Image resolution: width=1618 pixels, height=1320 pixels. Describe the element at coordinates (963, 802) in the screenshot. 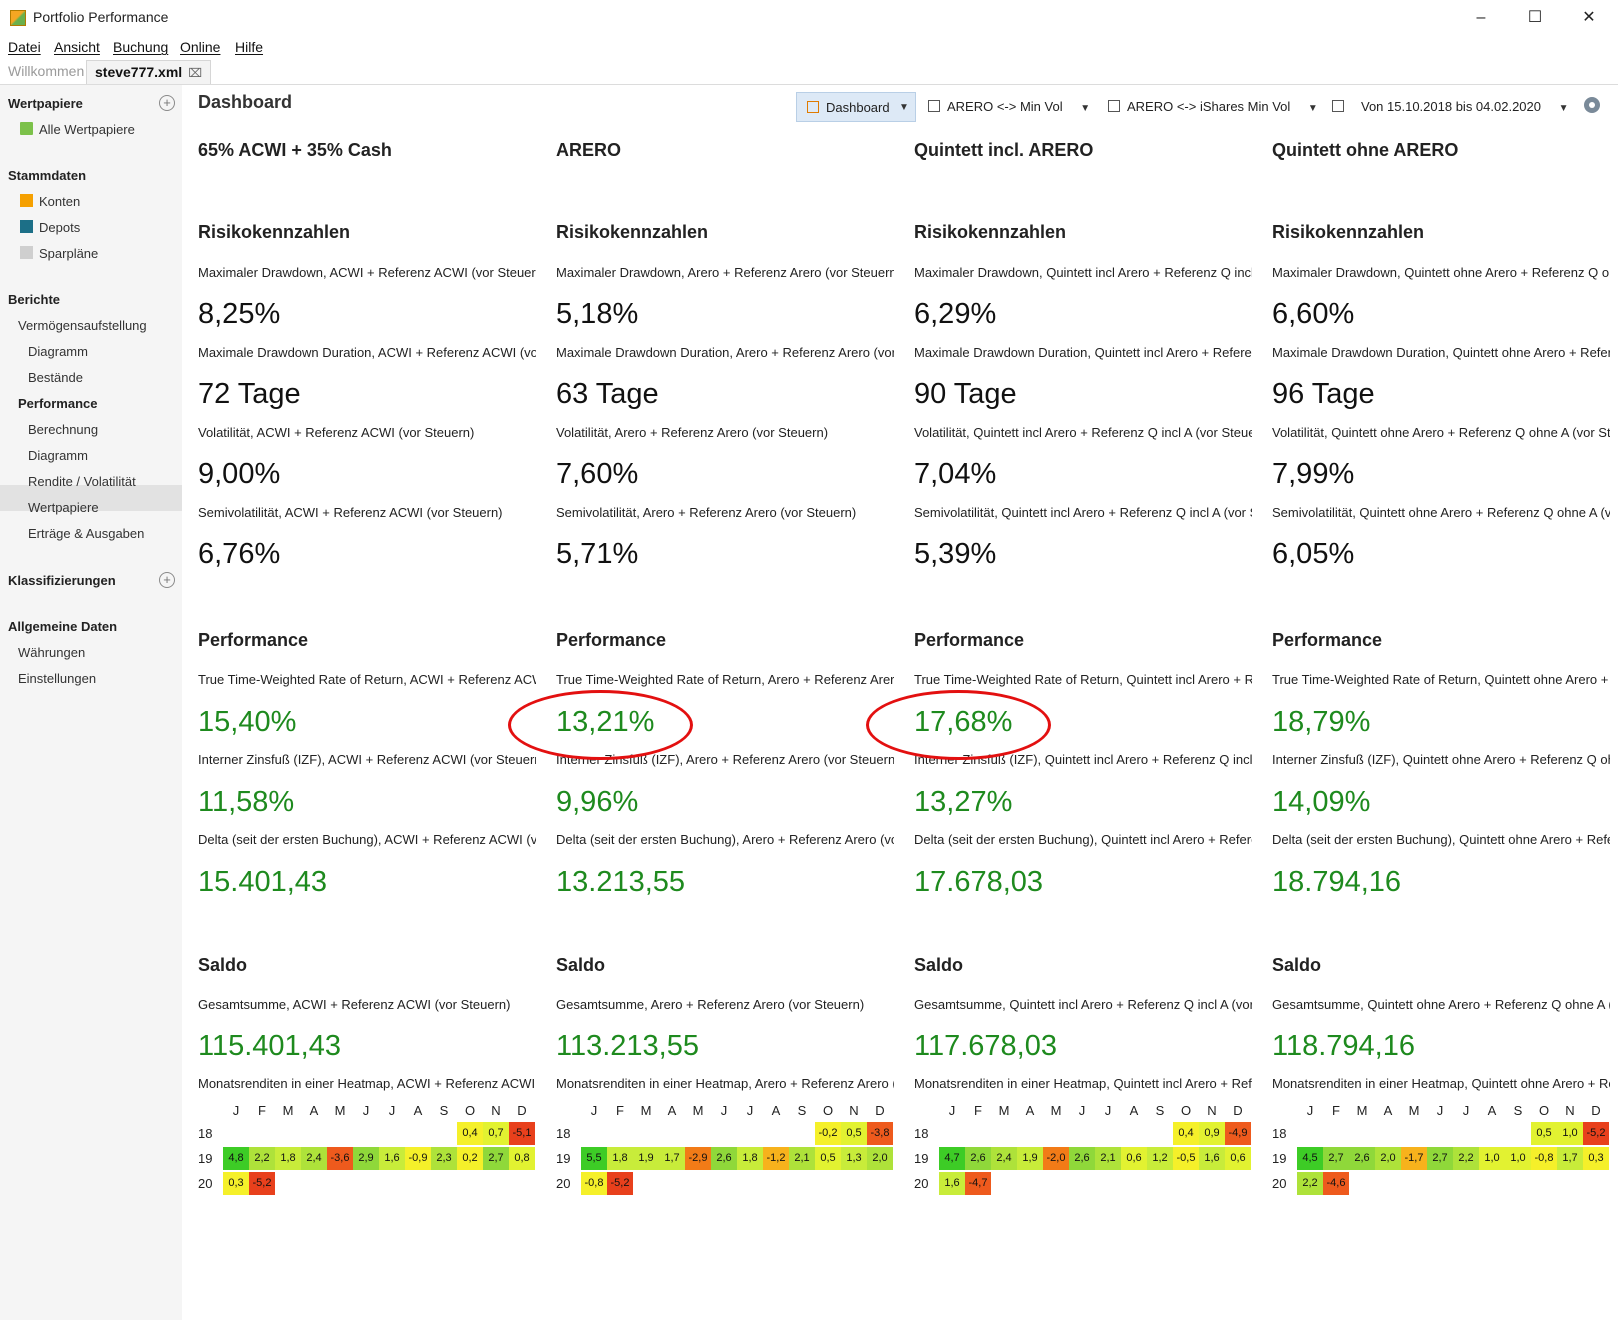

I see `metric-value: 13,27%` at that location.